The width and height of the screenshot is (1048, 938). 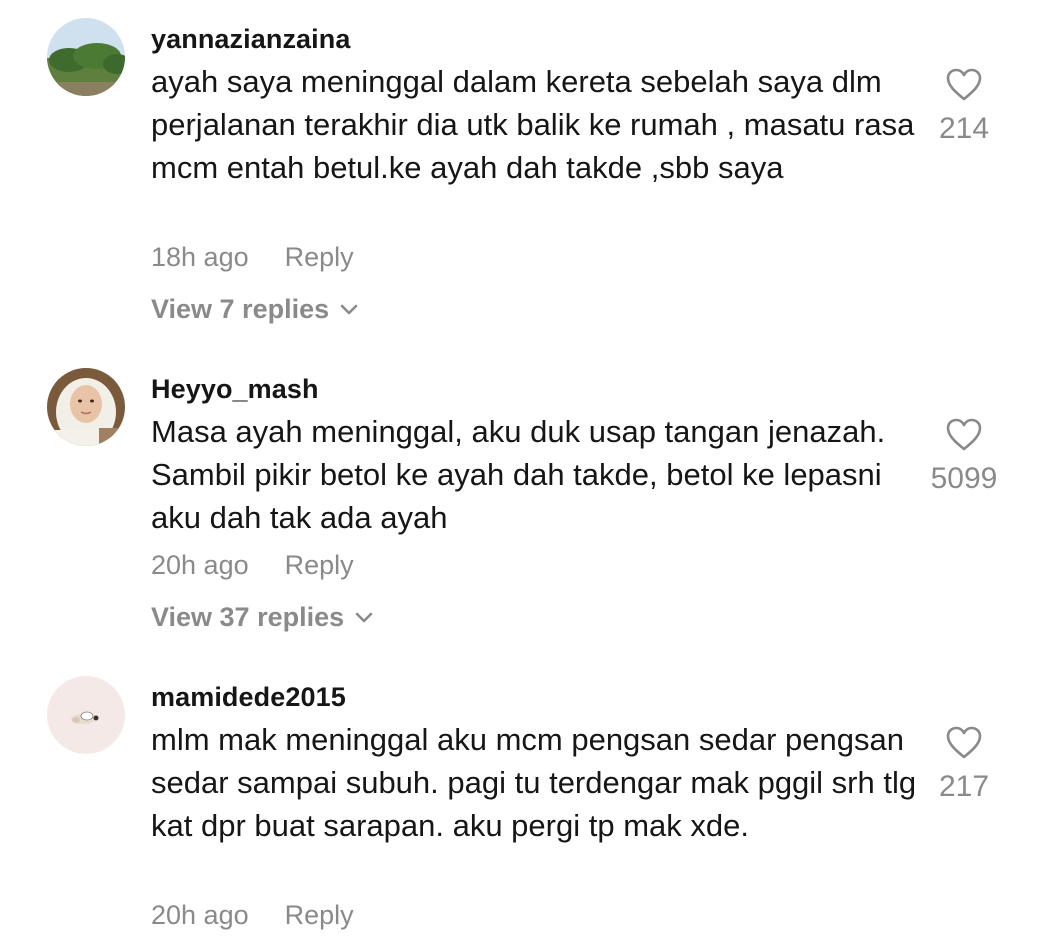 I want to click on like-count: 217, so click(x=964, y=786).